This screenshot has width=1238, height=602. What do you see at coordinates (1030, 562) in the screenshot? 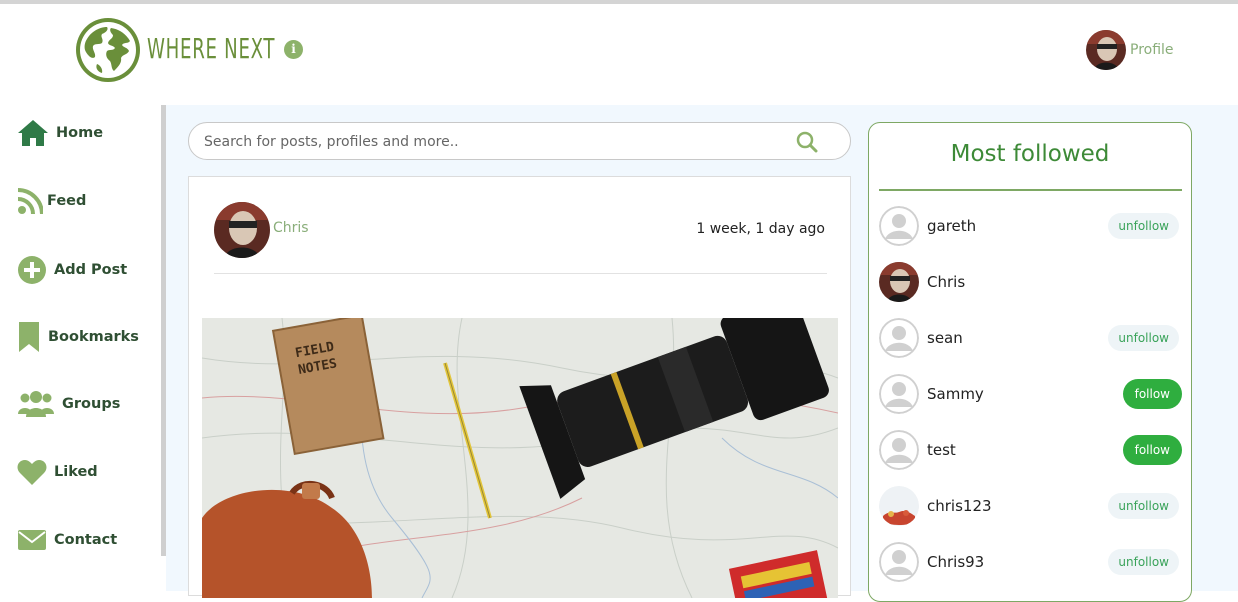
I see `followed-user-row: Chris93 unfollow` at bounding box center [1030, 562].